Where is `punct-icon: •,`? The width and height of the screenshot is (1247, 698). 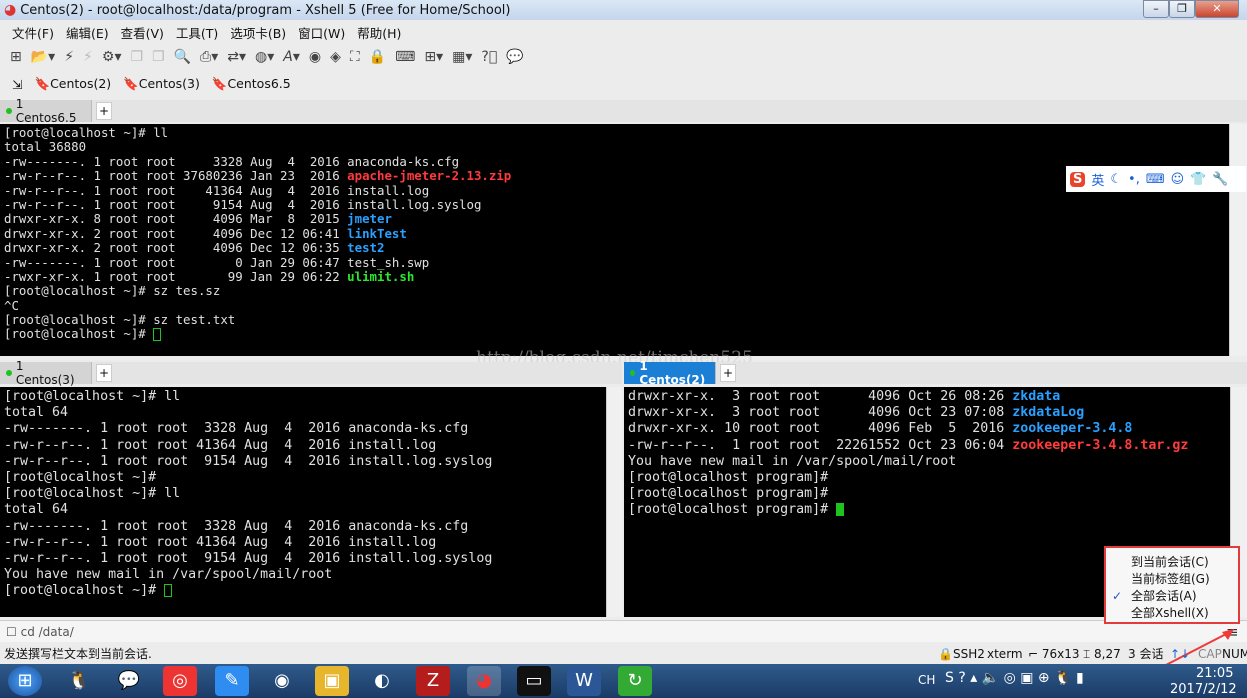
punct-icon: •, is located at coordinates (1134, 179).